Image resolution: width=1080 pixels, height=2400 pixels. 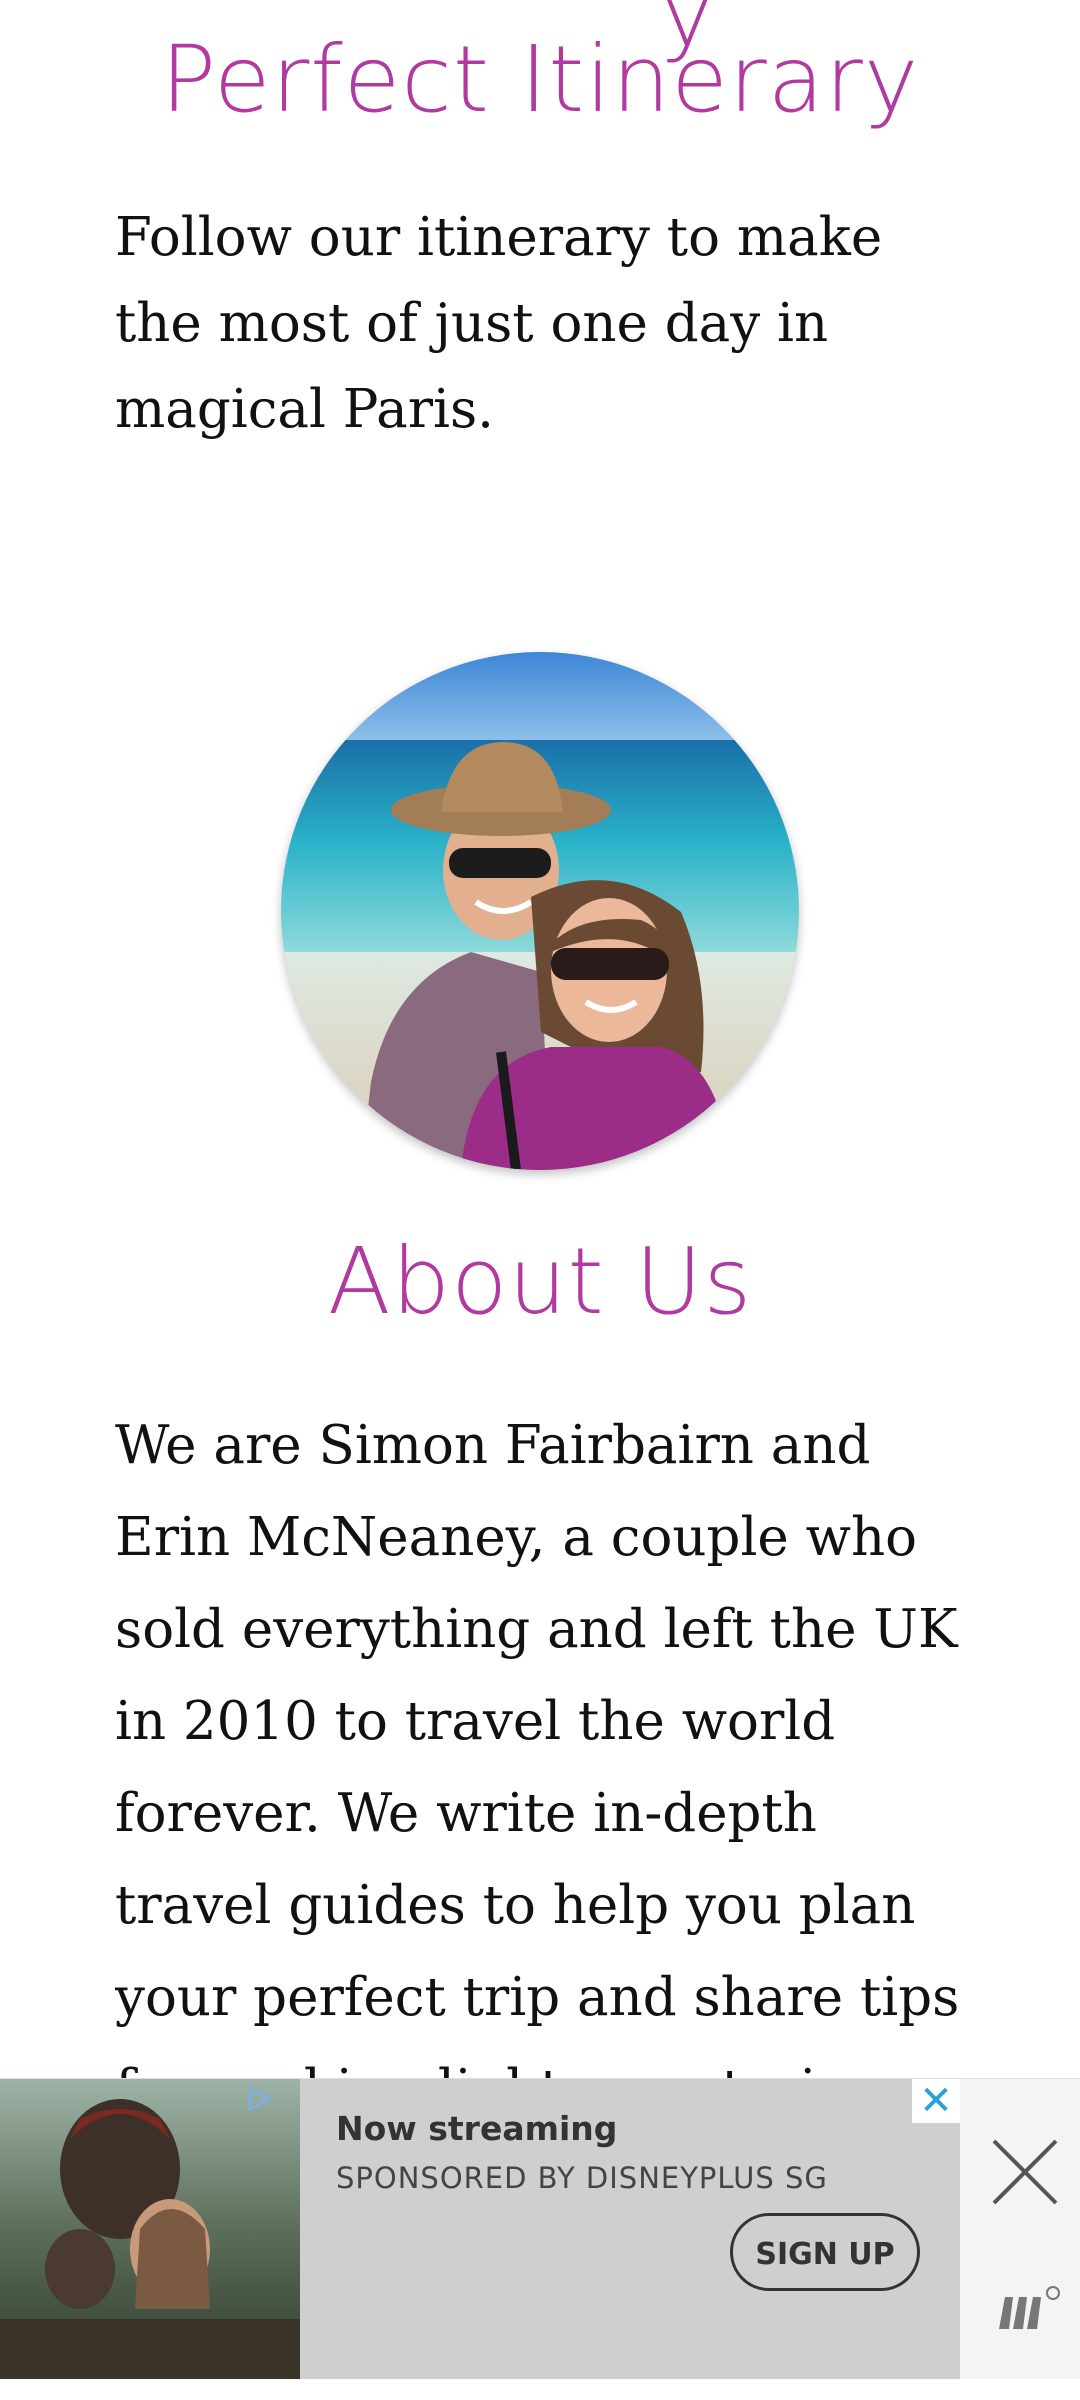 What do you see at coordinates (477, 2128) in the screenshot?
I see `ad-headline: Now streaming` at bounding box center [477, 2128].